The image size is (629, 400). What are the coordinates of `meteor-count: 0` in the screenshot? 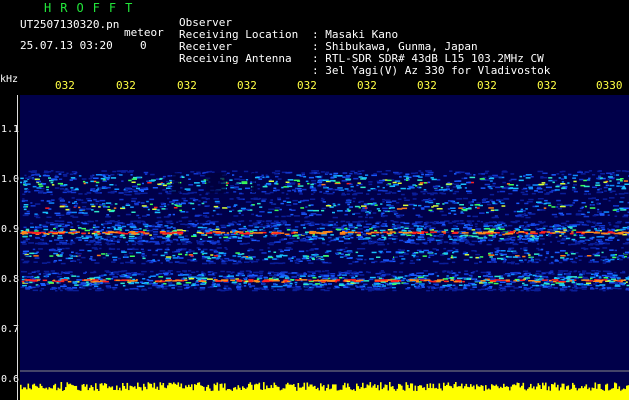 It's located at (143, 45).